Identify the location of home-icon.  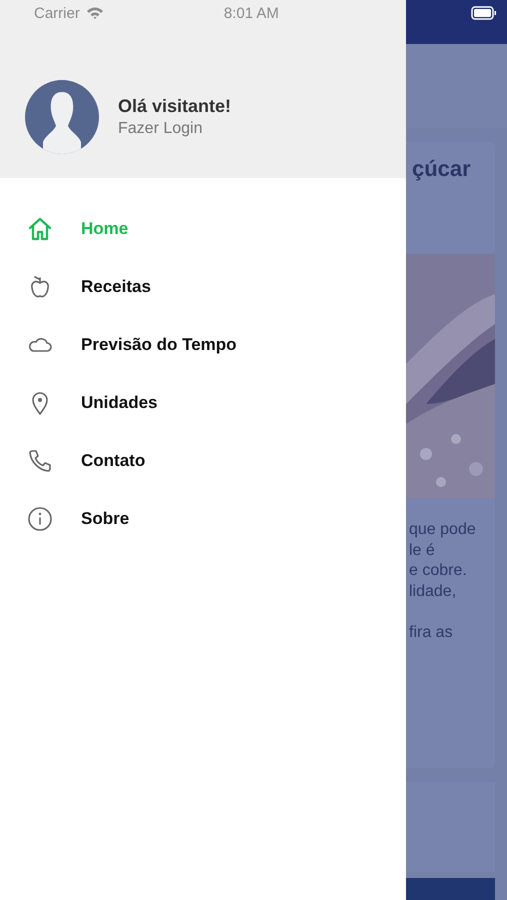
(40, 229).